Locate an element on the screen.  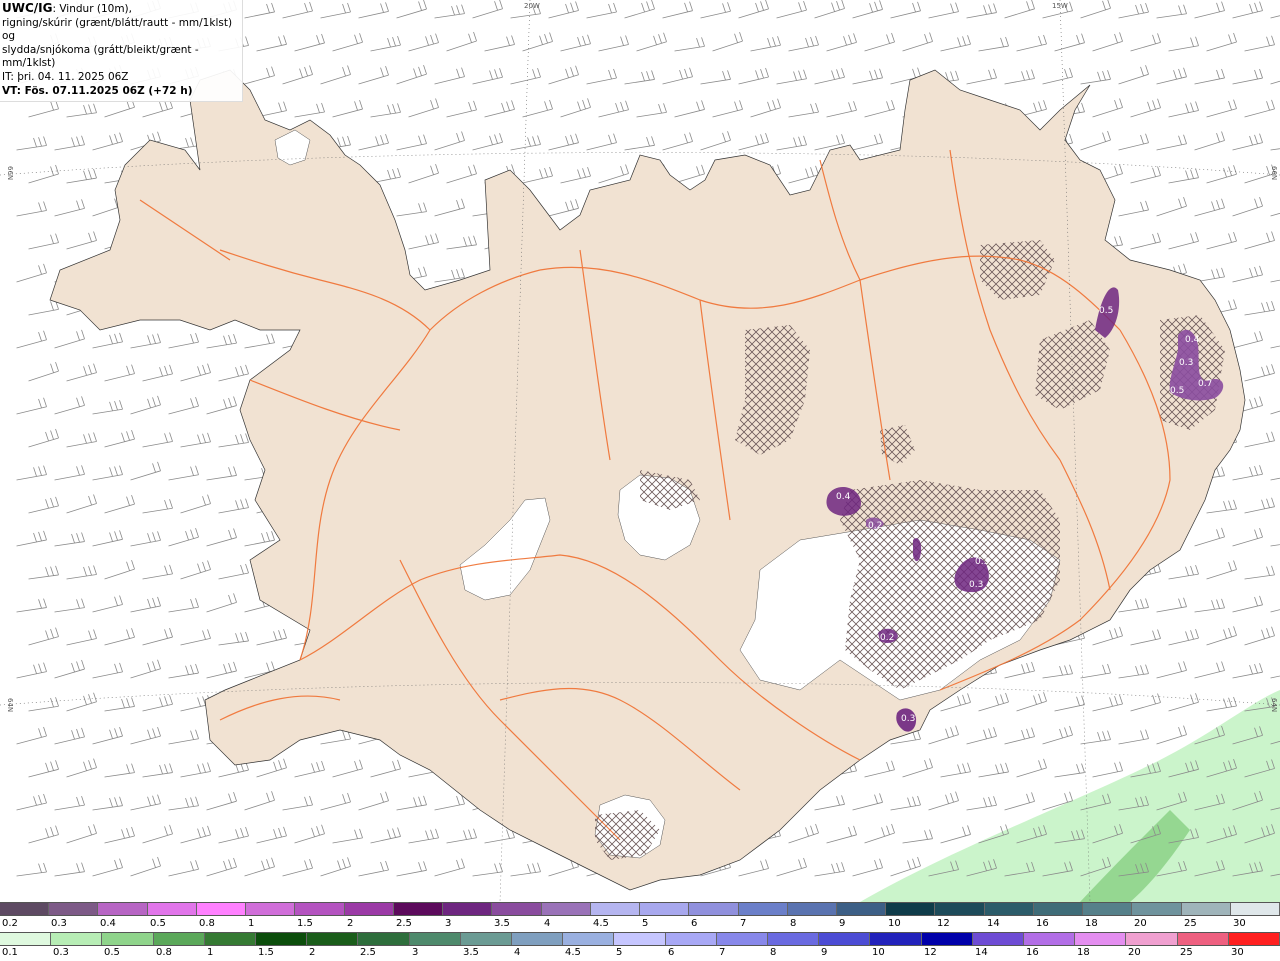
legend-tick-label: 0.4 is located at coordinates (108, 923).